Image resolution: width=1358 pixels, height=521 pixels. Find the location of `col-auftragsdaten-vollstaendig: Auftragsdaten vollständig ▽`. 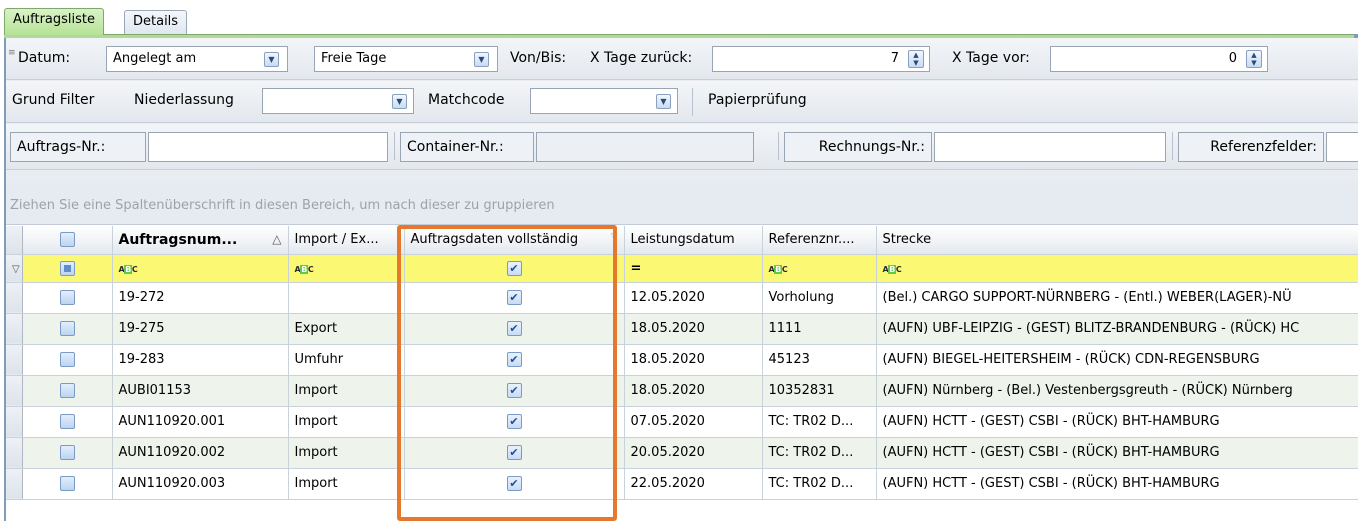

col-auftragsdaten-vollstaendig: Auftragsdaten vollständig ▽ is located at coordinates (514, 240).